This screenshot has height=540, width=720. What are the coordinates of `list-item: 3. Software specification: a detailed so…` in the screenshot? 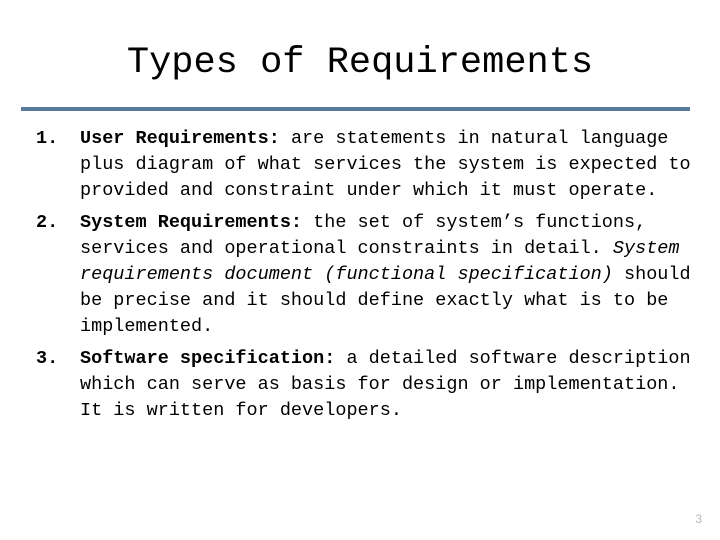 It's located at (374, 385).